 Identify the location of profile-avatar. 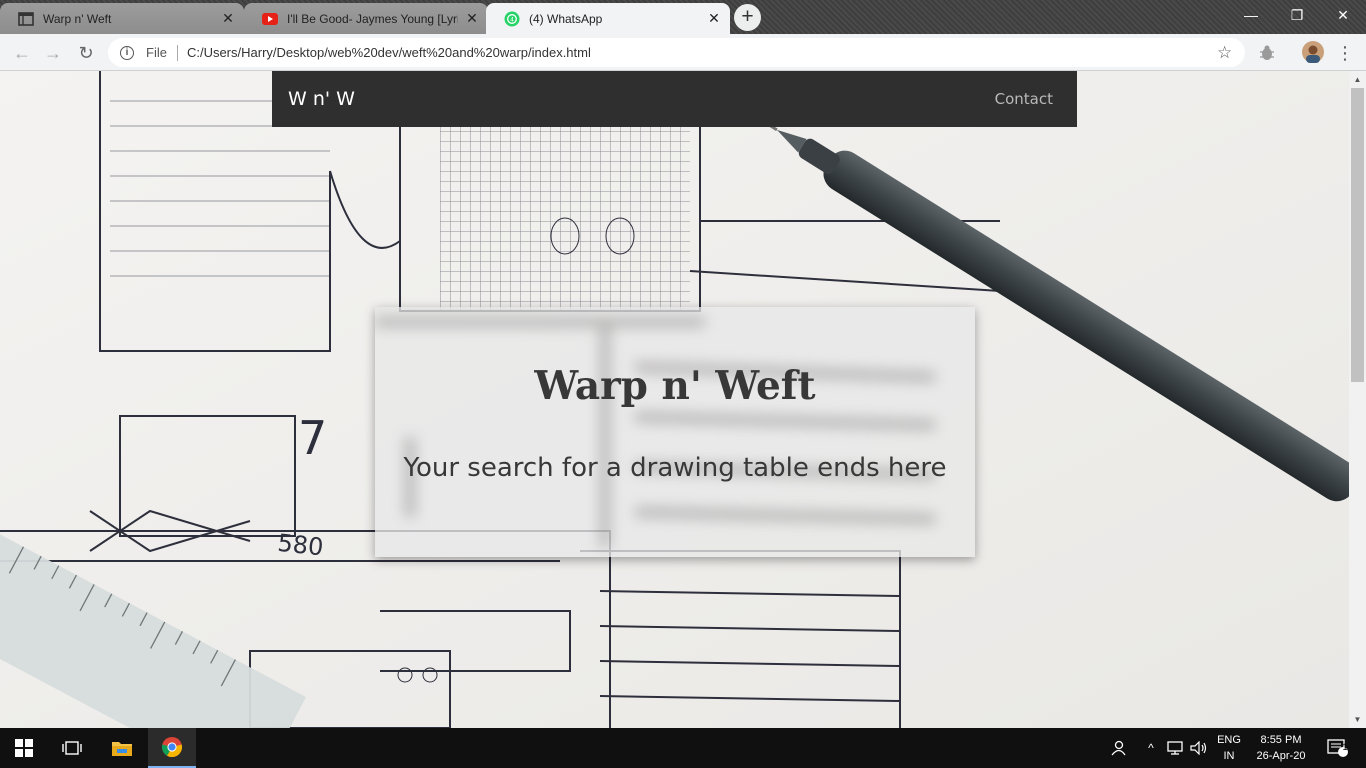
(1313, 52).